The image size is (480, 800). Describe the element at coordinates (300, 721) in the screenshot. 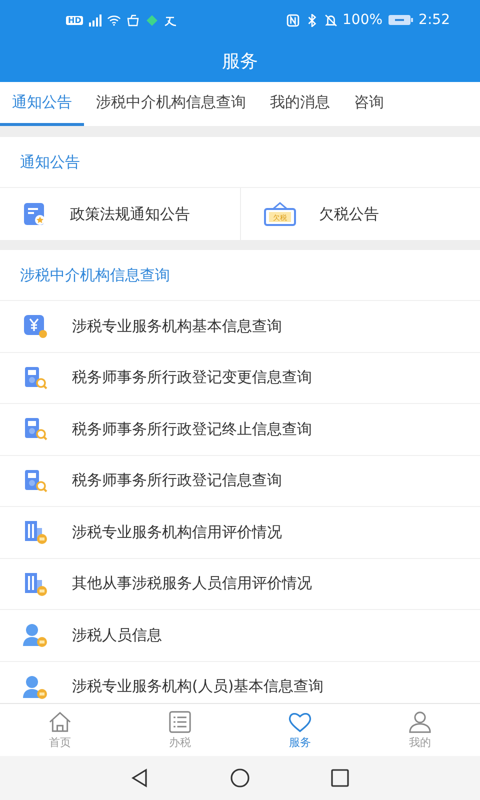

I see `heart-icon` at that location.